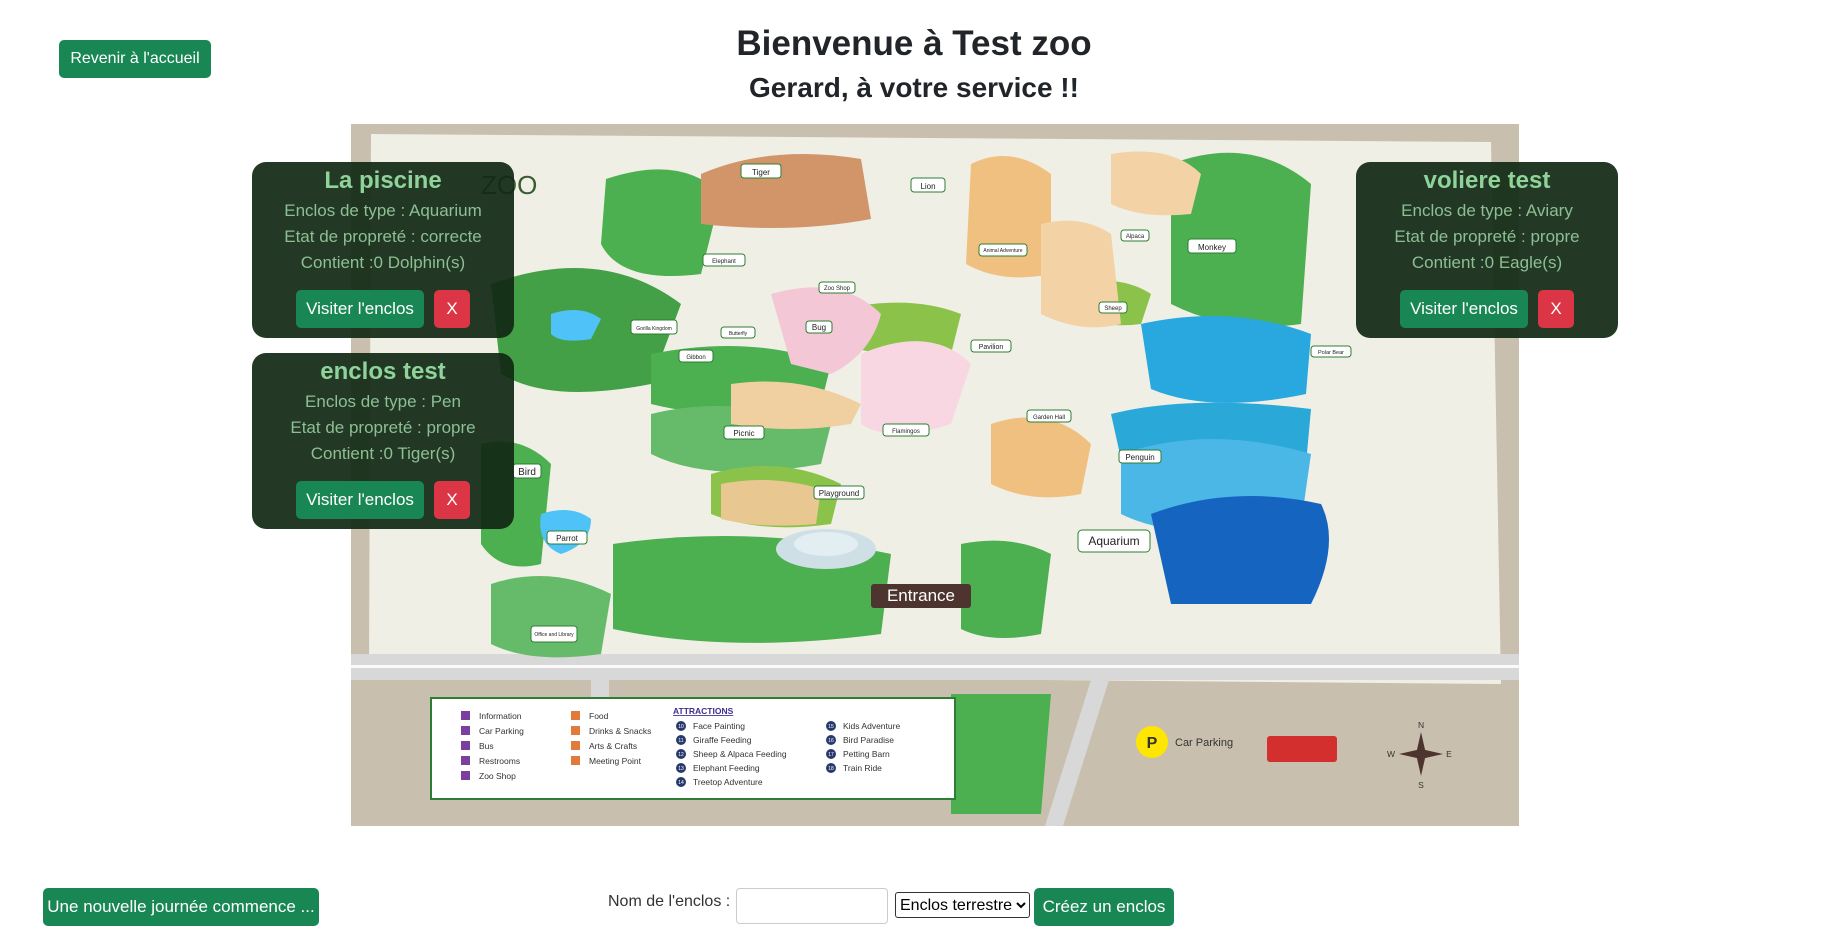 This screenshot has width=1828, height=944. What do you see at coordinates (1421, 725) in the screenshot?
I see `compass-n: N` at bounding box center [1421, 725].